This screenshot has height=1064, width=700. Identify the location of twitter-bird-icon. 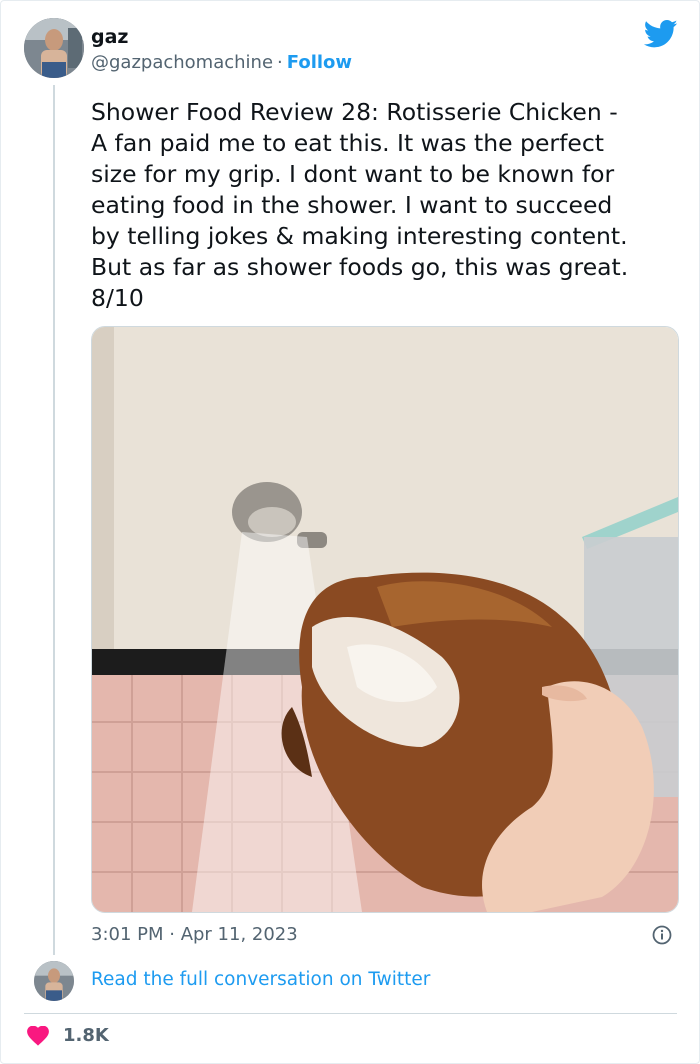
(661, 34).